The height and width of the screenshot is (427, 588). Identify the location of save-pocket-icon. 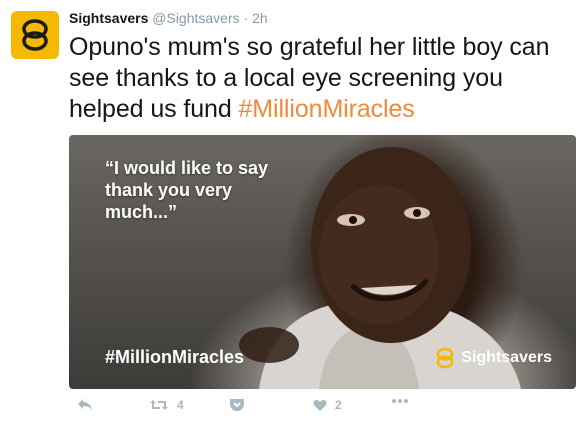
(237, 405).